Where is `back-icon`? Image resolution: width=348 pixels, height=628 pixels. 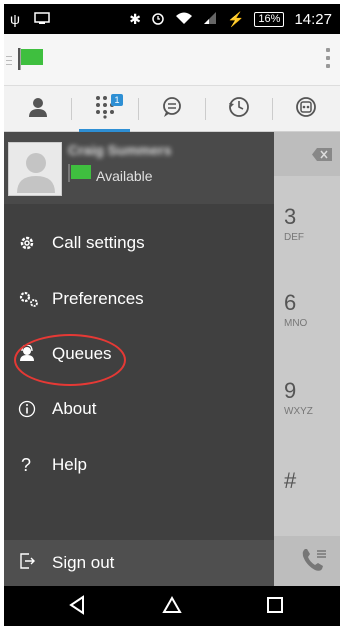 back-icon is located at coordinates (77, 607).